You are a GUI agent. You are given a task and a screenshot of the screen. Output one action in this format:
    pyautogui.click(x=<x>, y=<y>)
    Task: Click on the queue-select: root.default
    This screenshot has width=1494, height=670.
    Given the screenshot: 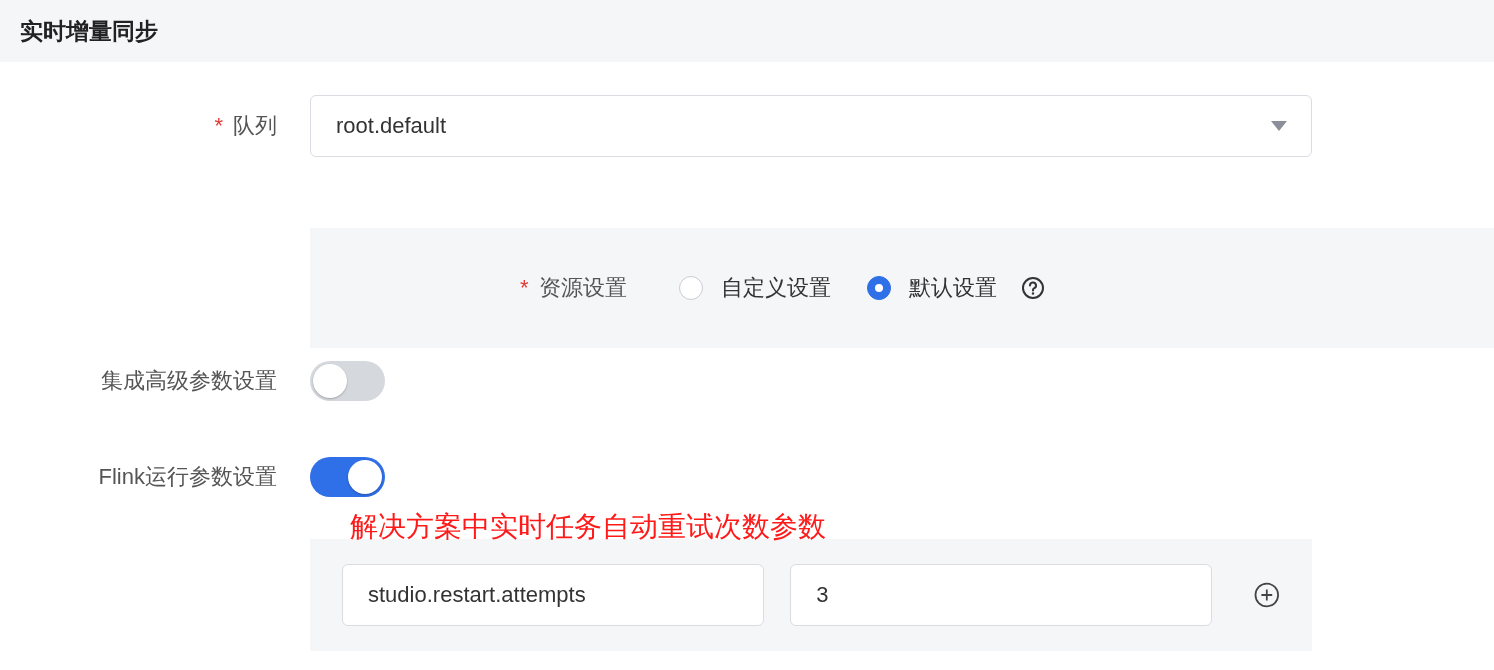 What is the action you would take?
    pyautogui.click(x=811, y=126)
    